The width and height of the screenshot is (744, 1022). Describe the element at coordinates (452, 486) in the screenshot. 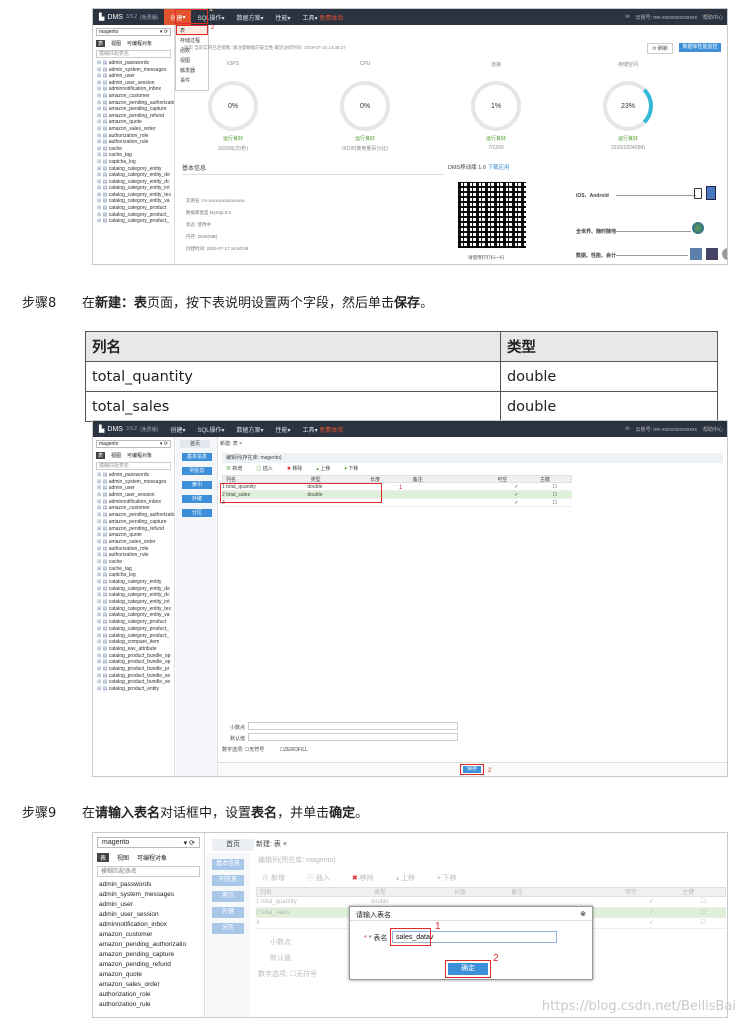

I see `column-comment-cell` at that location.